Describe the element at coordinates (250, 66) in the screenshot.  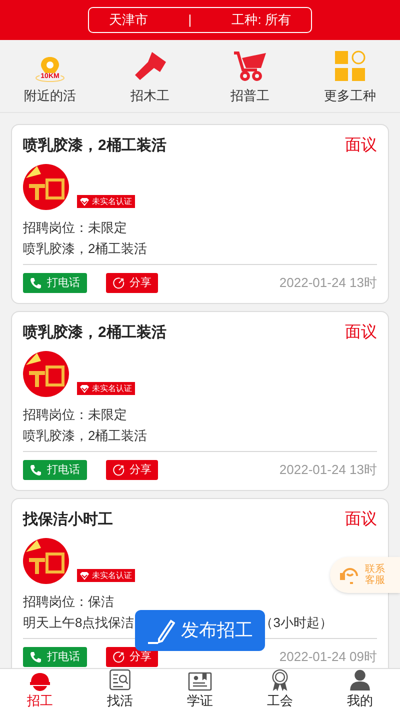
I see `wheelbarrow-icon` at that location.